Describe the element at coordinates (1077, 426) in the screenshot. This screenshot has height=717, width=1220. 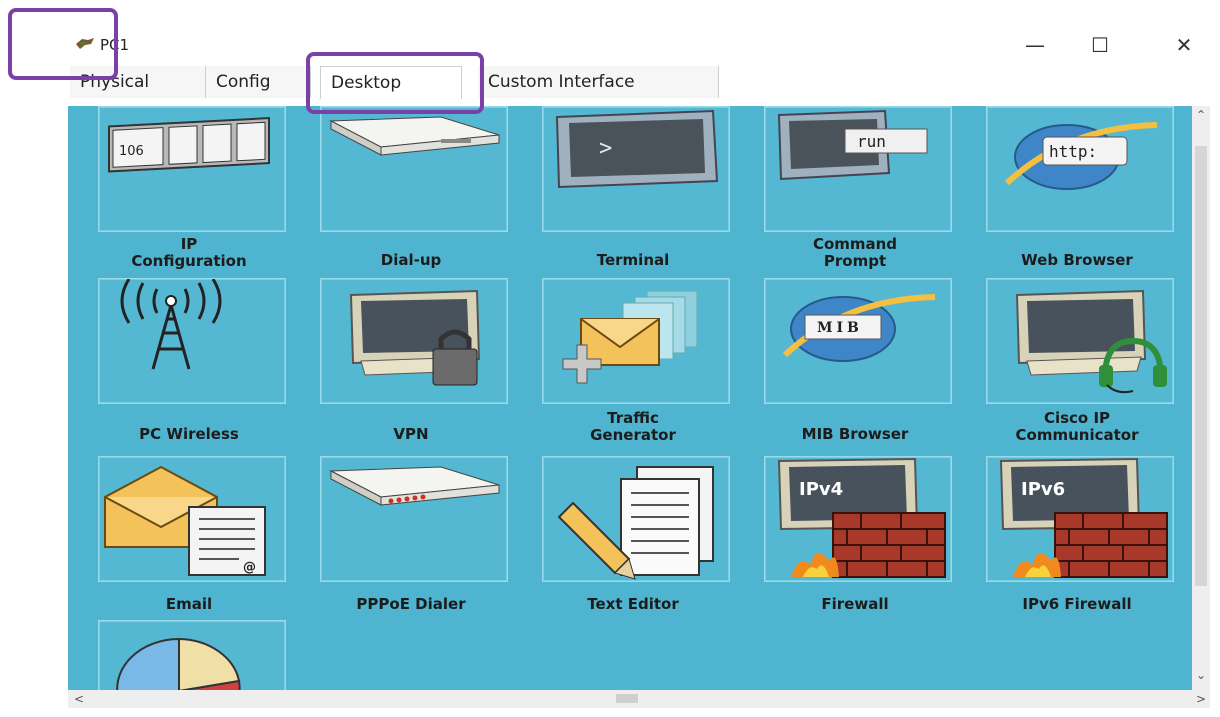
I see `app-label-text: Cisco IP Communicator` at that location.